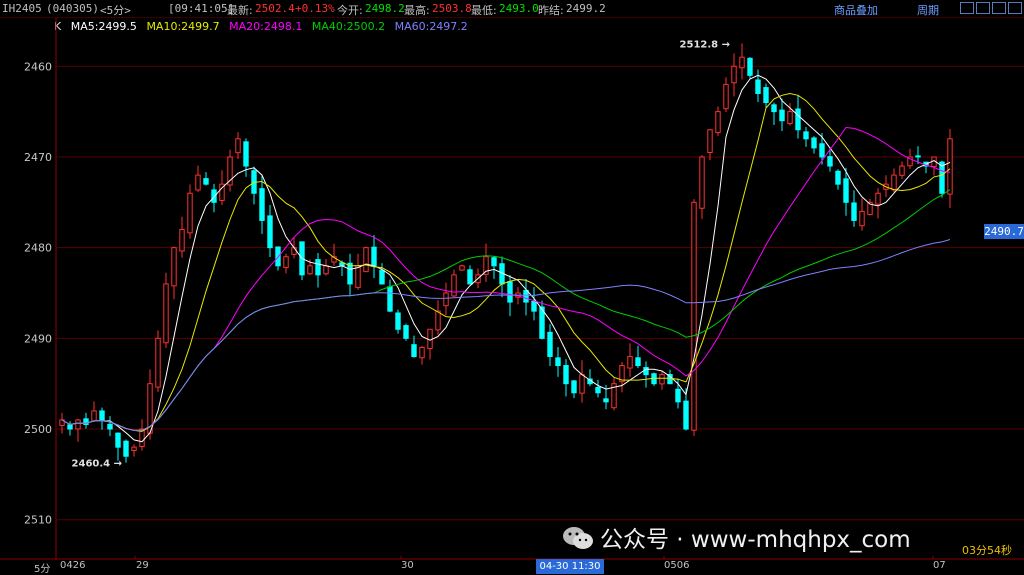 The width and height of the screenshot is (1024, 575). Describe the element at coordinates (38, 66) in the screenshot. I see `y-tick-label: 2460` at that location.